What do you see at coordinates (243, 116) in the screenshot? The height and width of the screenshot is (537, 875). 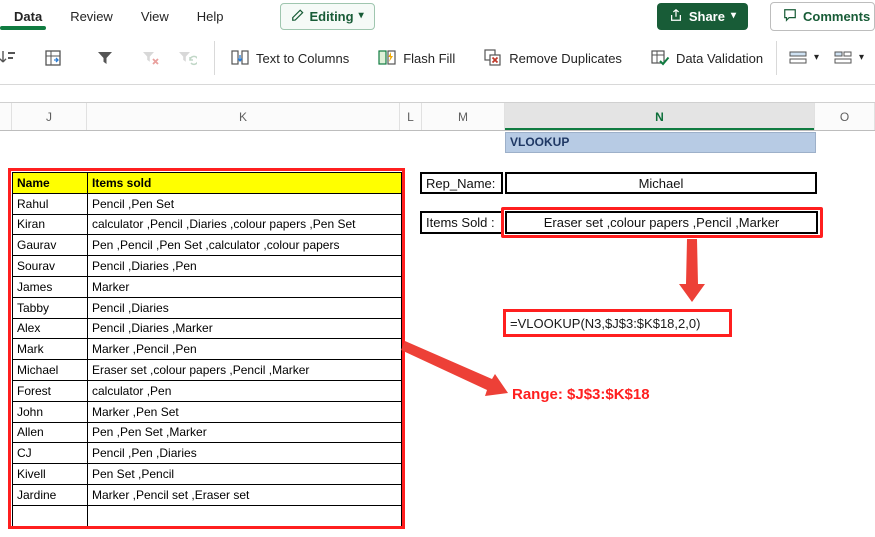 I see `column-header-k: K` at bounding box center [243, 116].